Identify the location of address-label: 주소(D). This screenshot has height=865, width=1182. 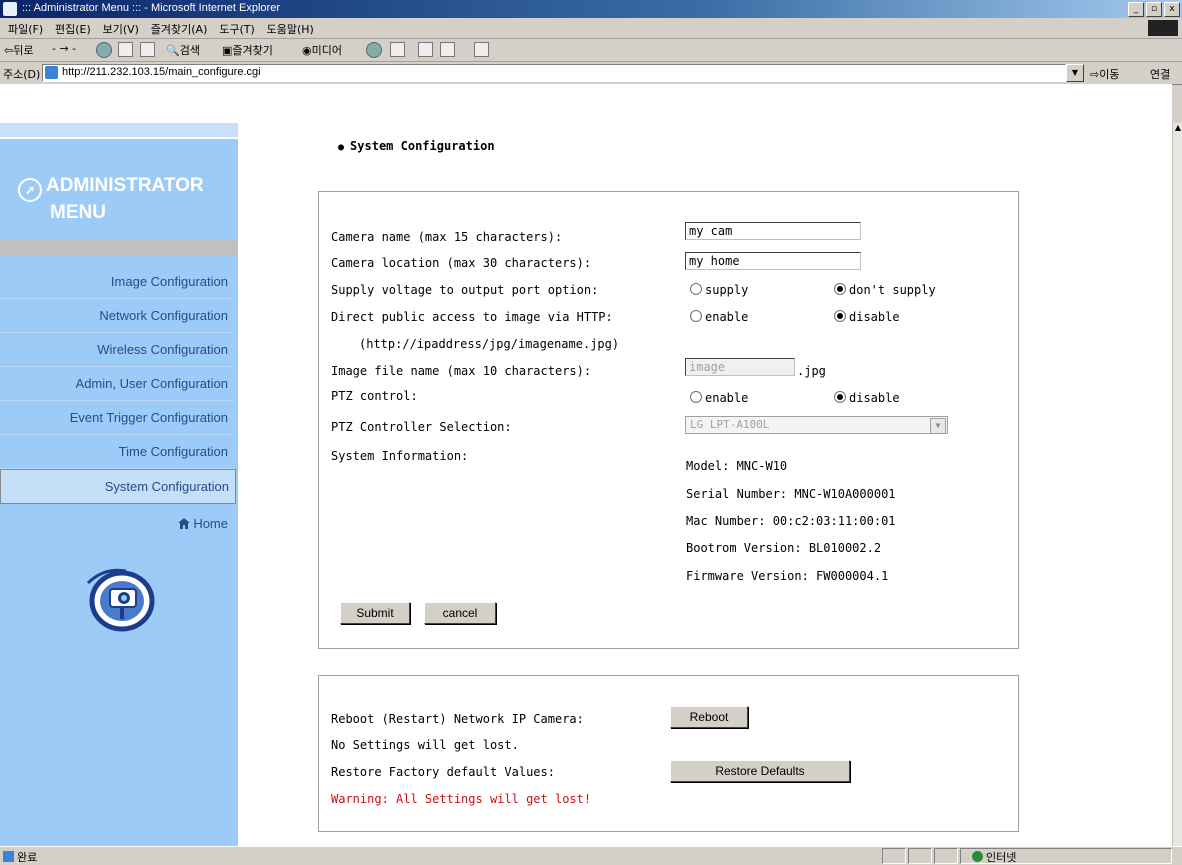
(22, 74).